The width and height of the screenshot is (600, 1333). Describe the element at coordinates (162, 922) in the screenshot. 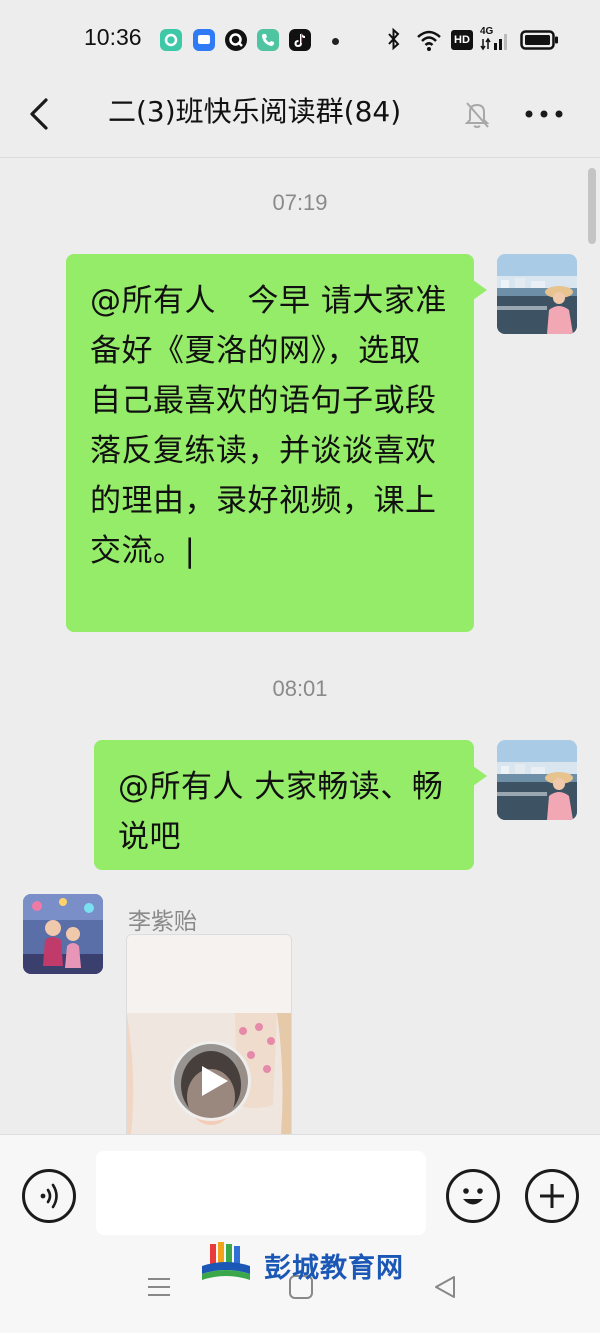

I see `sender-name: 李紫贻` at that location.